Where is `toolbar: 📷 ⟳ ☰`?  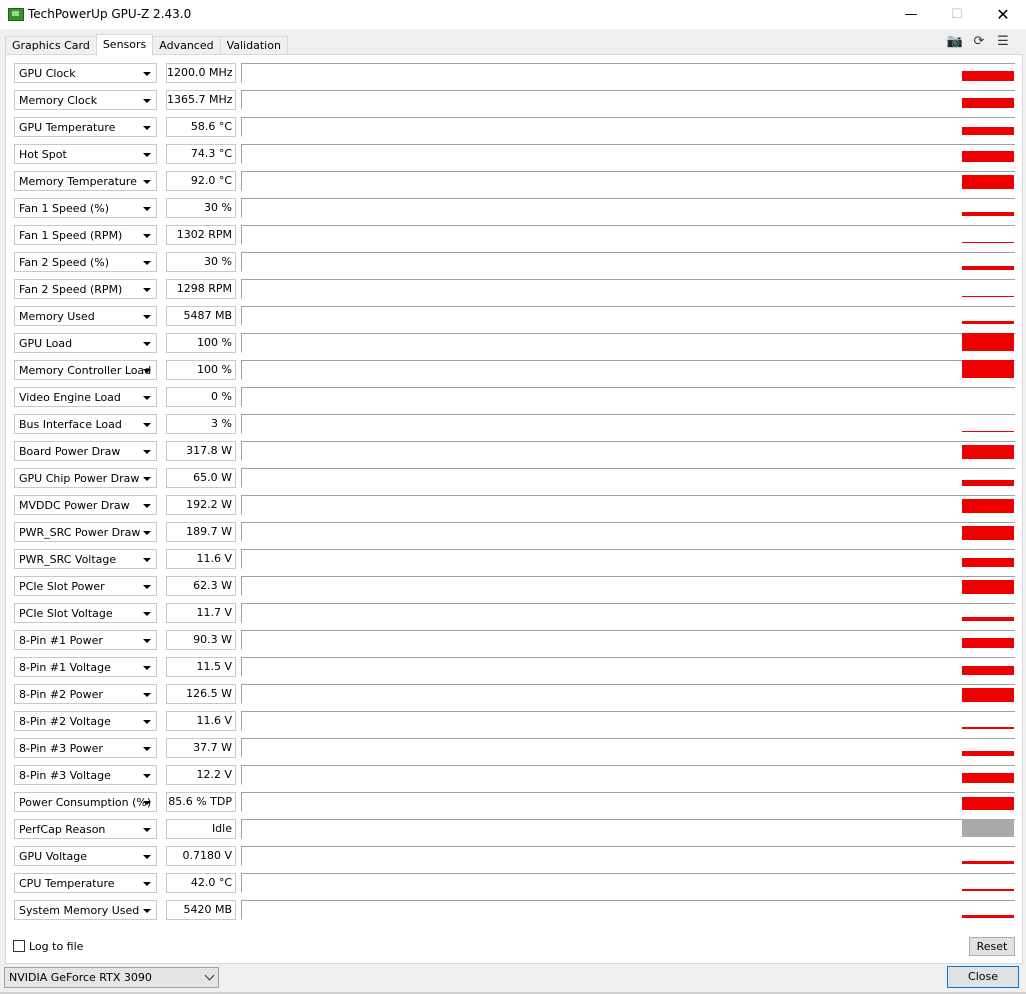
toolbar: 📷 ⟳ ☰ is located at coordinates (979, 41).